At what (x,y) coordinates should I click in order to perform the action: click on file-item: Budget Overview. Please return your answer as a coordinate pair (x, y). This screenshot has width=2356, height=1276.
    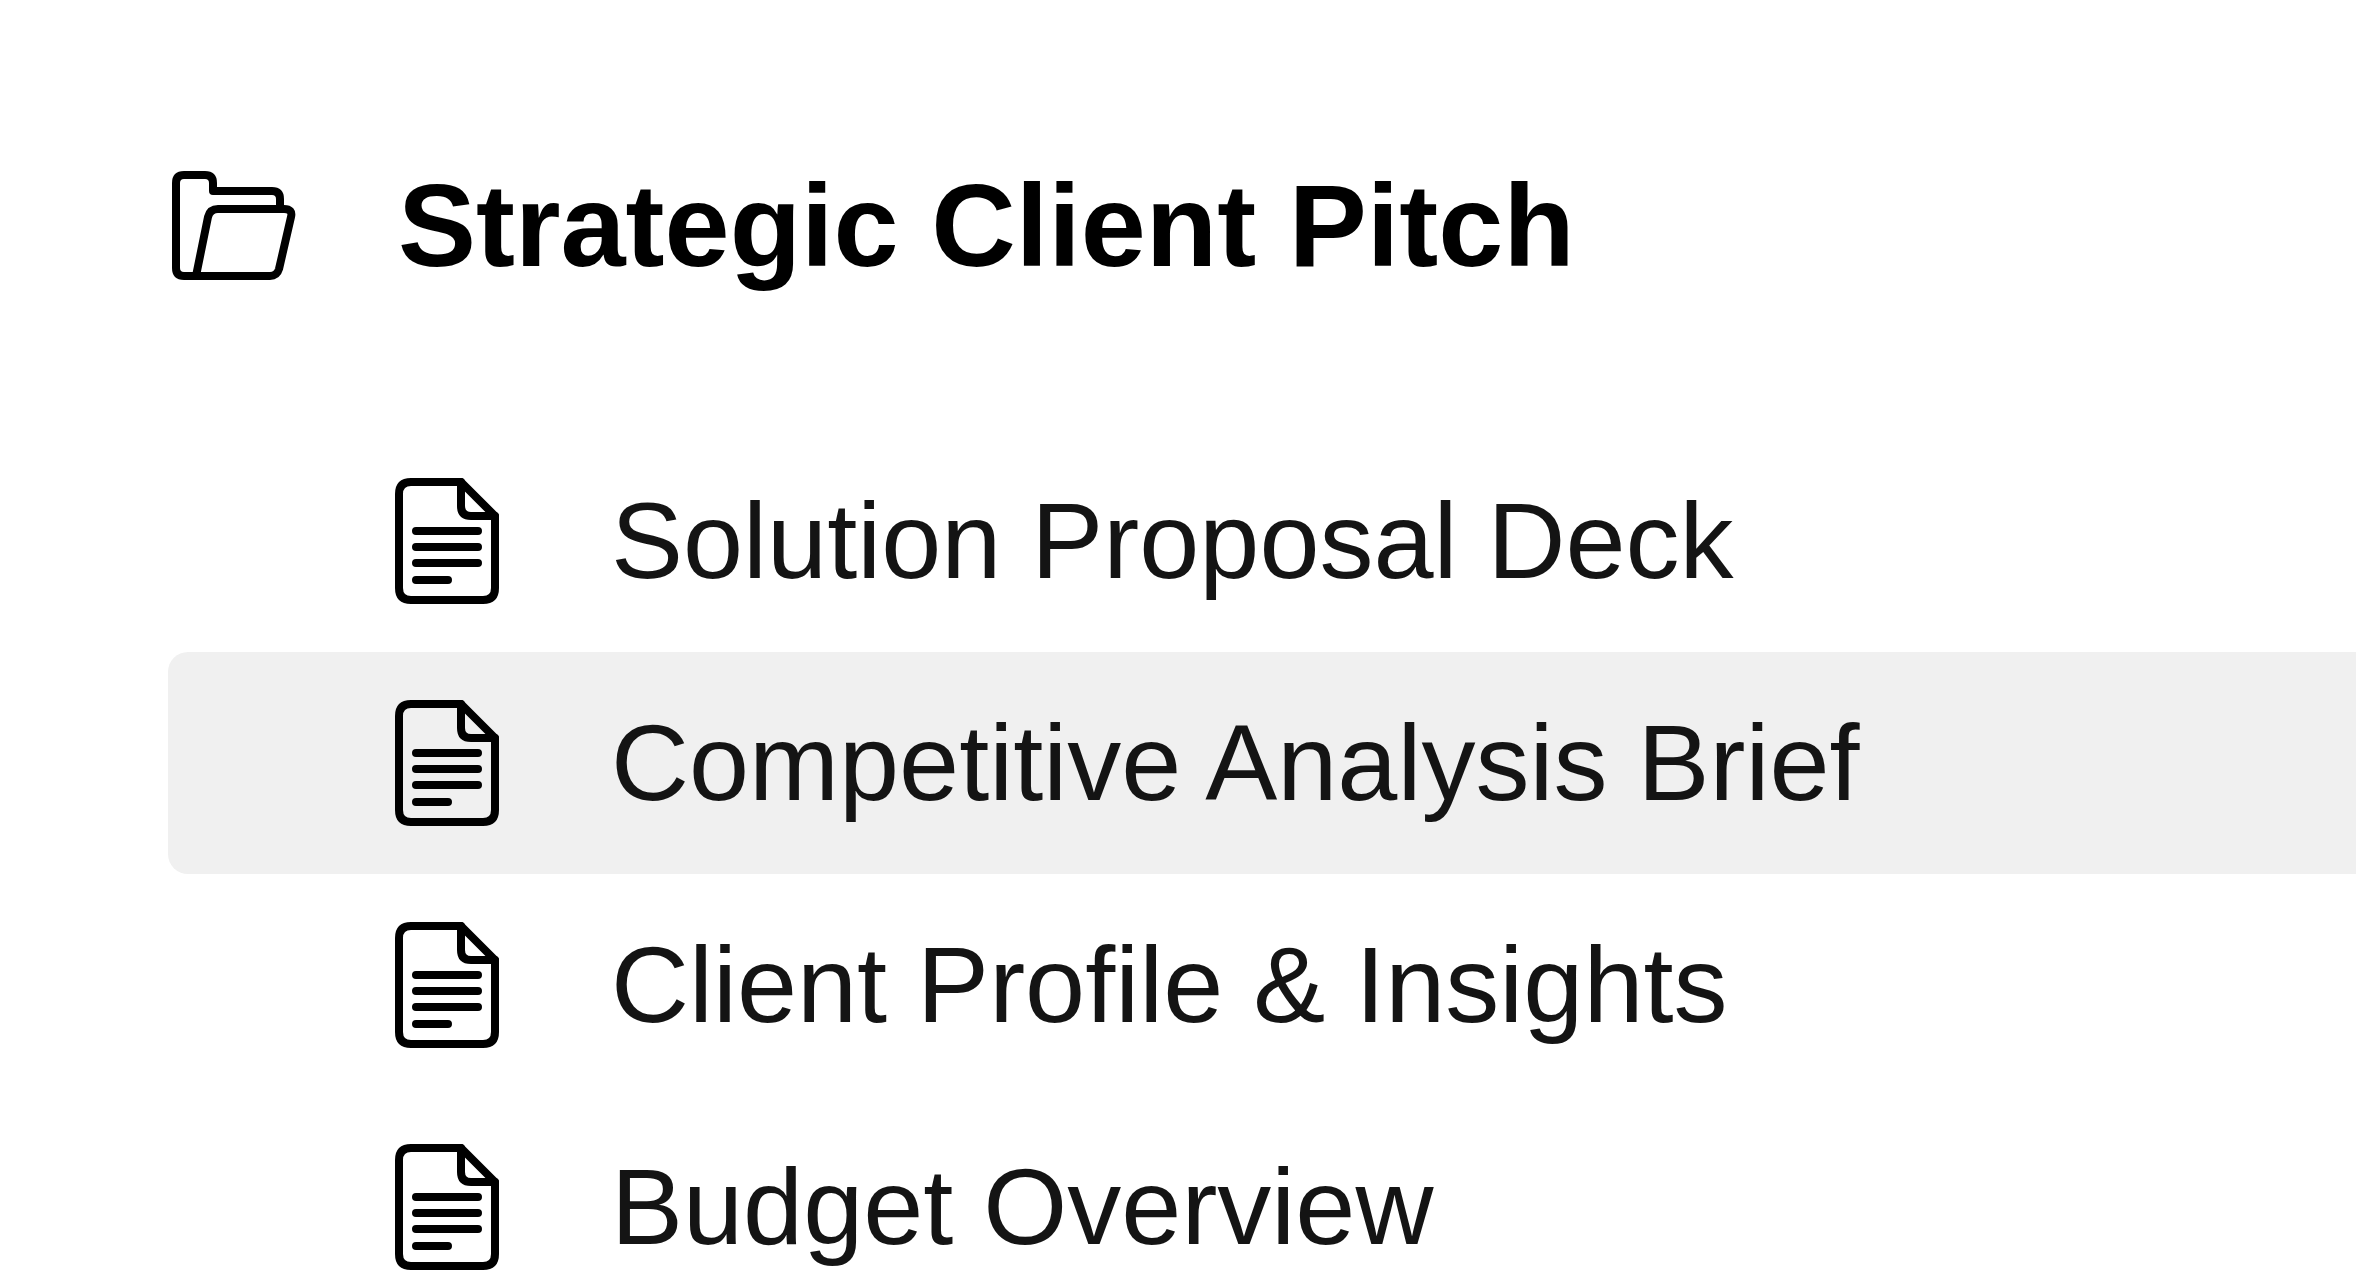
    Looking at the image, I should click on (1262, 1185).